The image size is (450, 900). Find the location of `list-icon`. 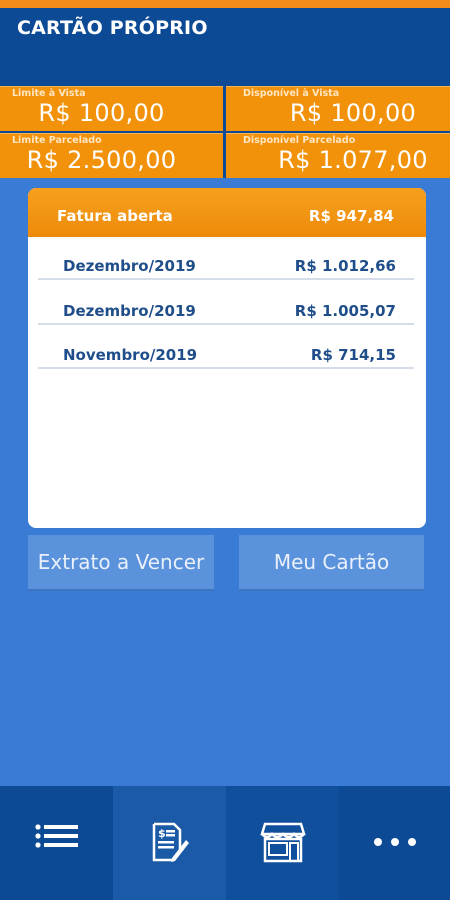

list-icon is located at coordinates (56, 836).